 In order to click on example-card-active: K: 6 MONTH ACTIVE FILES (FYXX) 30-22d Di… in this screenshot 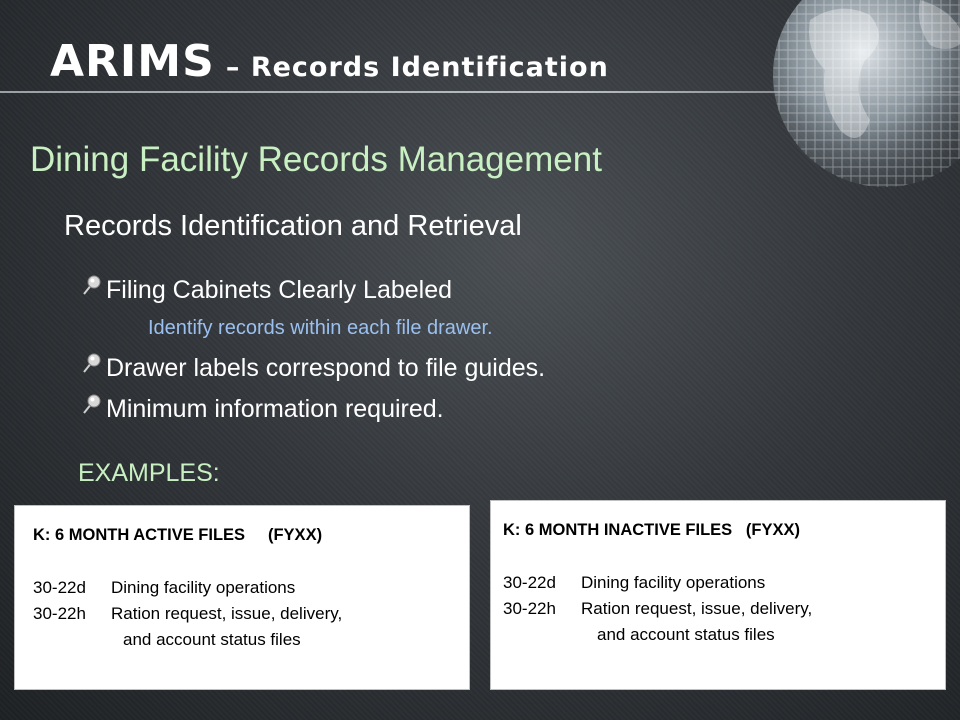, I will do `click(242, 597)`.